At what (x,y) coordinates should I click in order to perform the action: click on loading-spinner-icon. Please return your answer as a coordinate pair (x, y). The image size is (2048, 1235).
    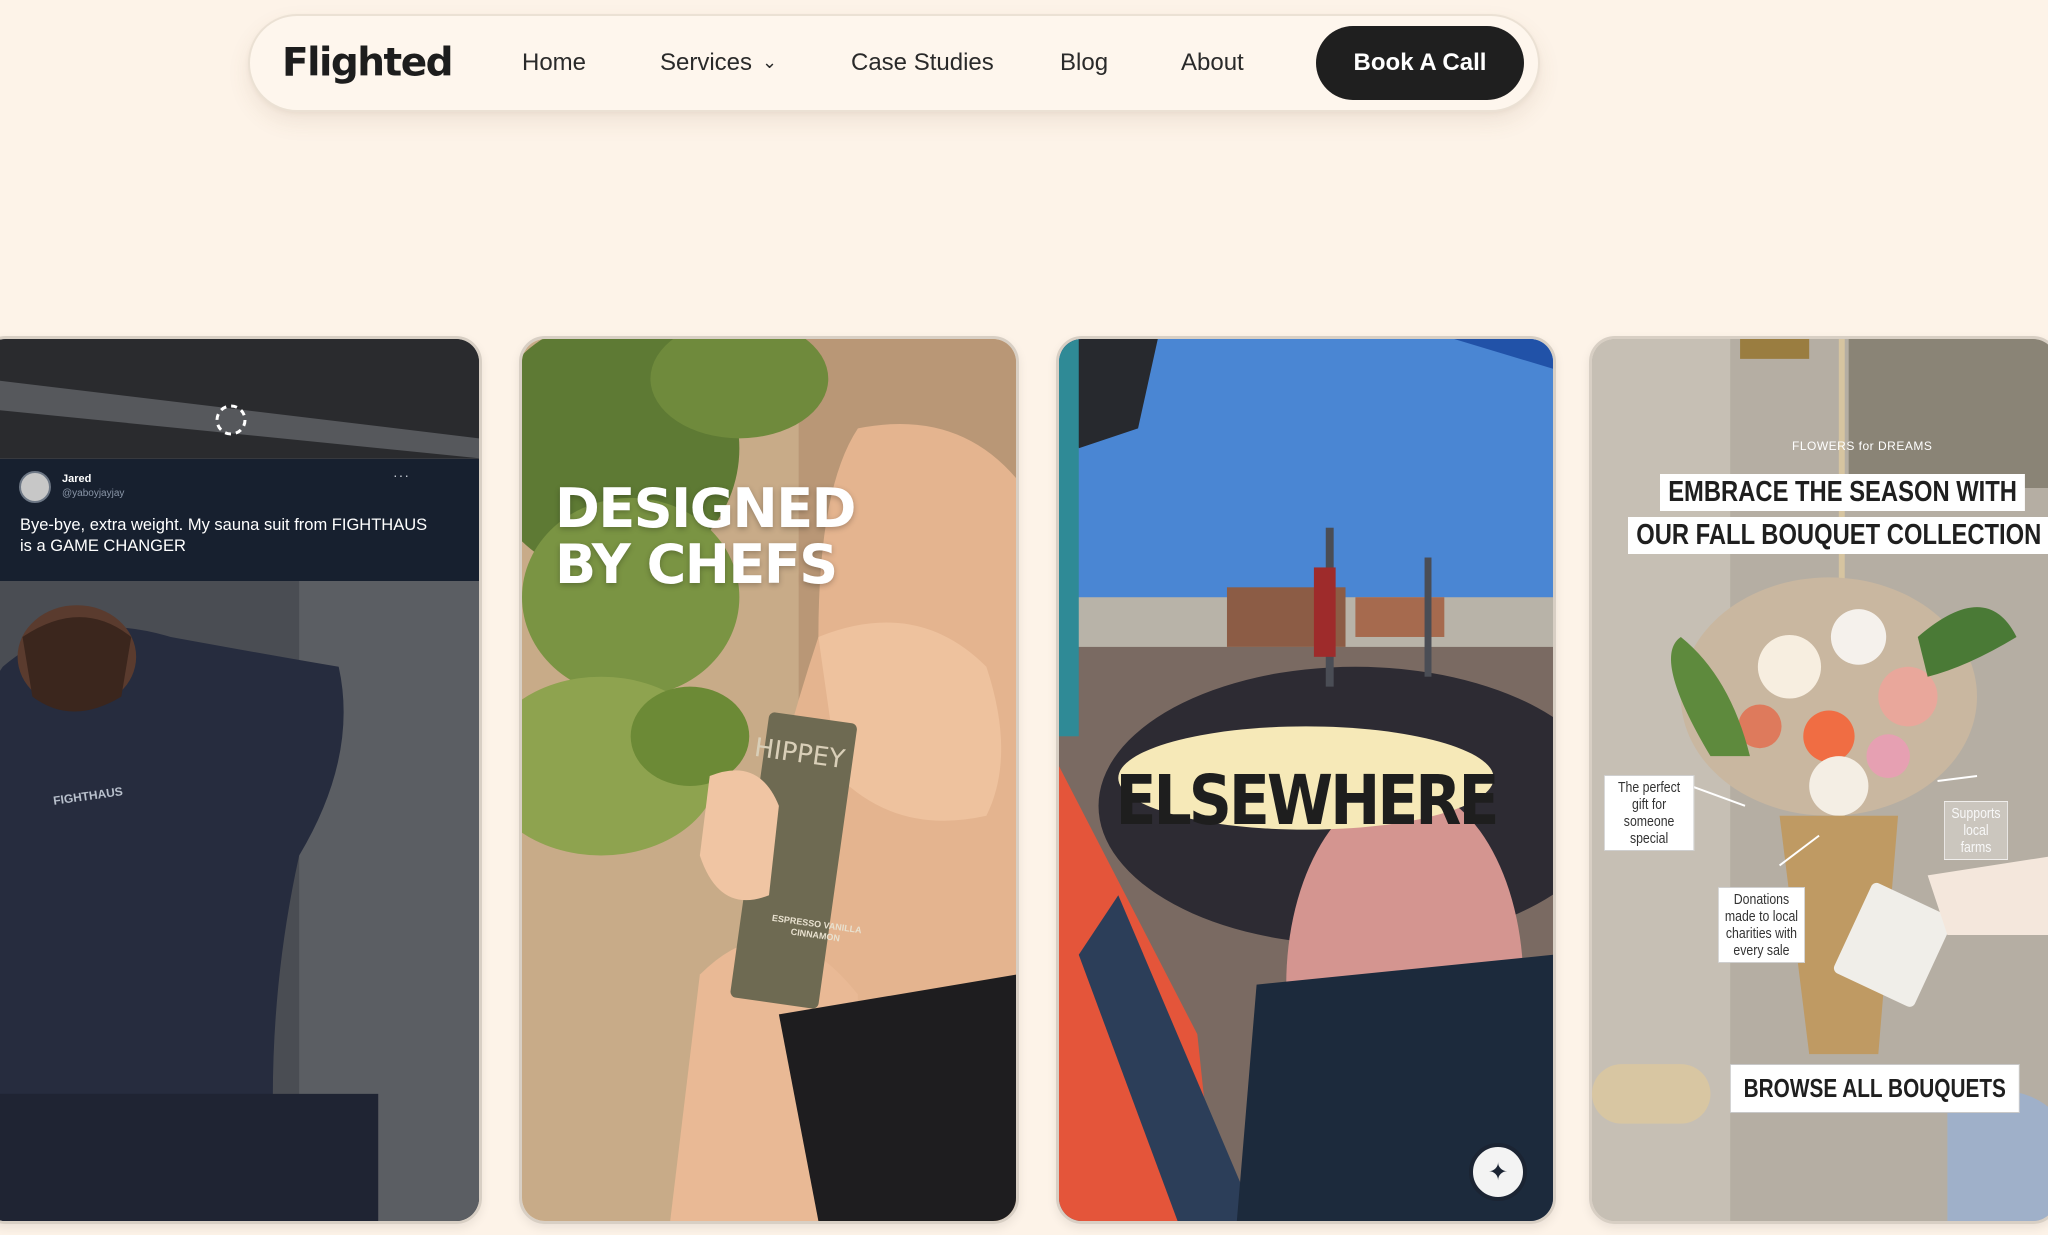
    Looking at the image, I should click on (231, 420).